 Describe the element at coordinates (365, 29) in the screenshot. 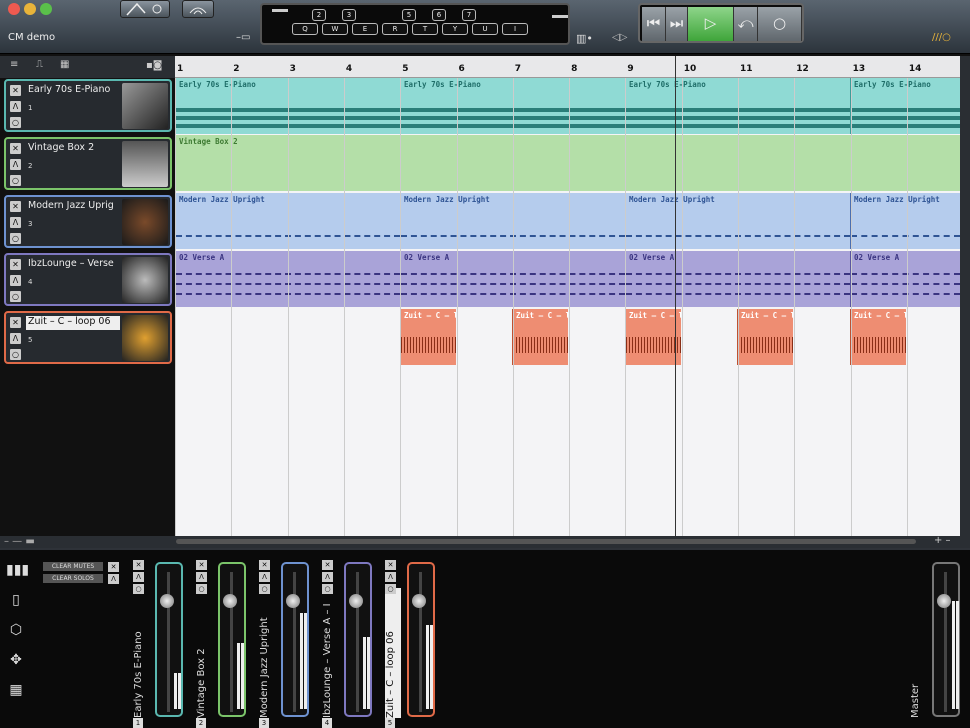

I see `key-white: E` at that location.